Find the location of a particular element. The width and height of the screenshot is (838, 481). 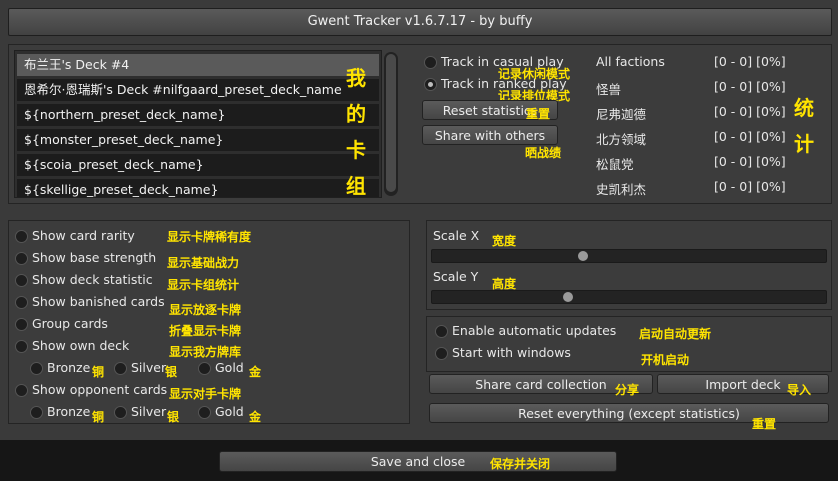

opp-gold-toggle is located at coordinates (204, 412).